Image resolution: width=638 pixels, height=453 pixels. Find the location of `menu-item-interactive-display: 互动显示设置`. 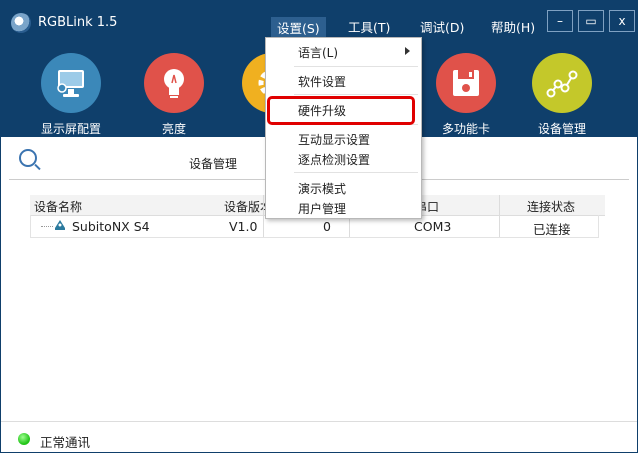

menu-item-interactive-display: 互动显示设置 is located at coordinates (334, 139).